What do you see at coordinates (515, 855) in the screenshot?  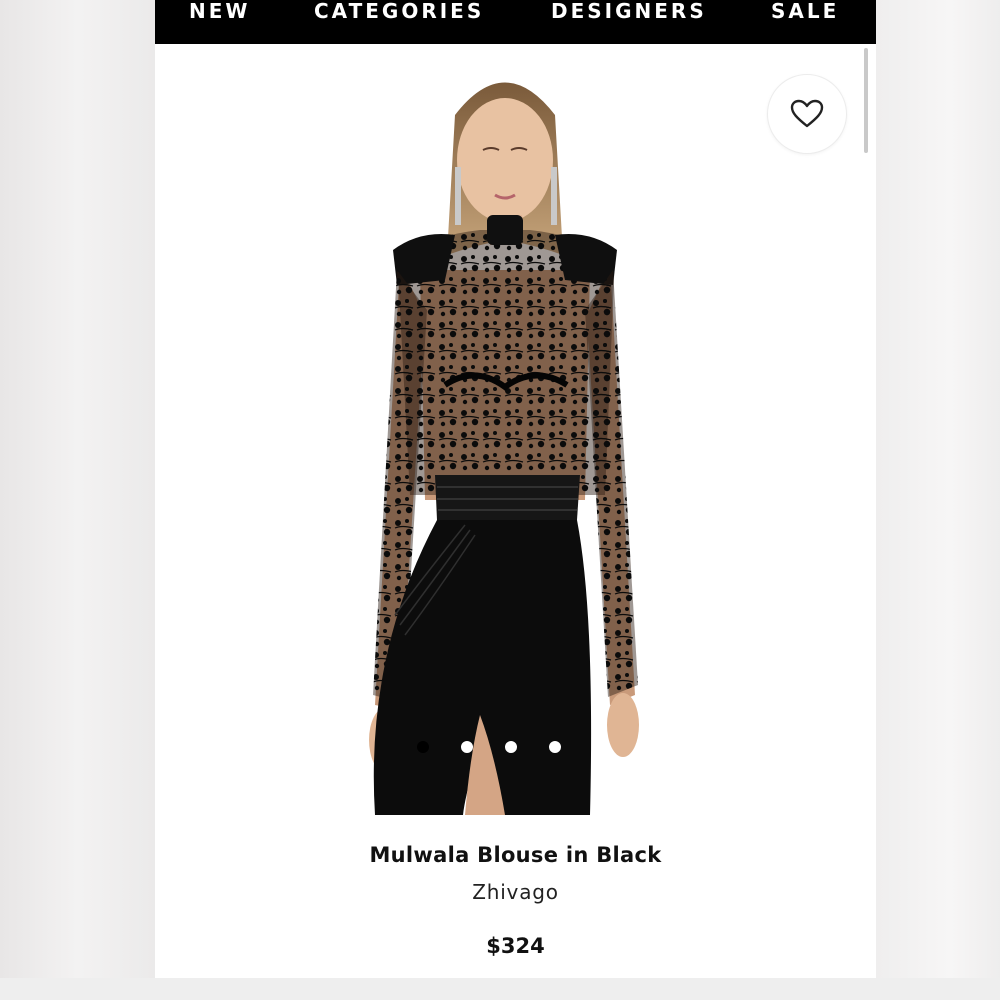 I see `product-title: Mulwala Blouse in Black` at bounding box center [515, 855].